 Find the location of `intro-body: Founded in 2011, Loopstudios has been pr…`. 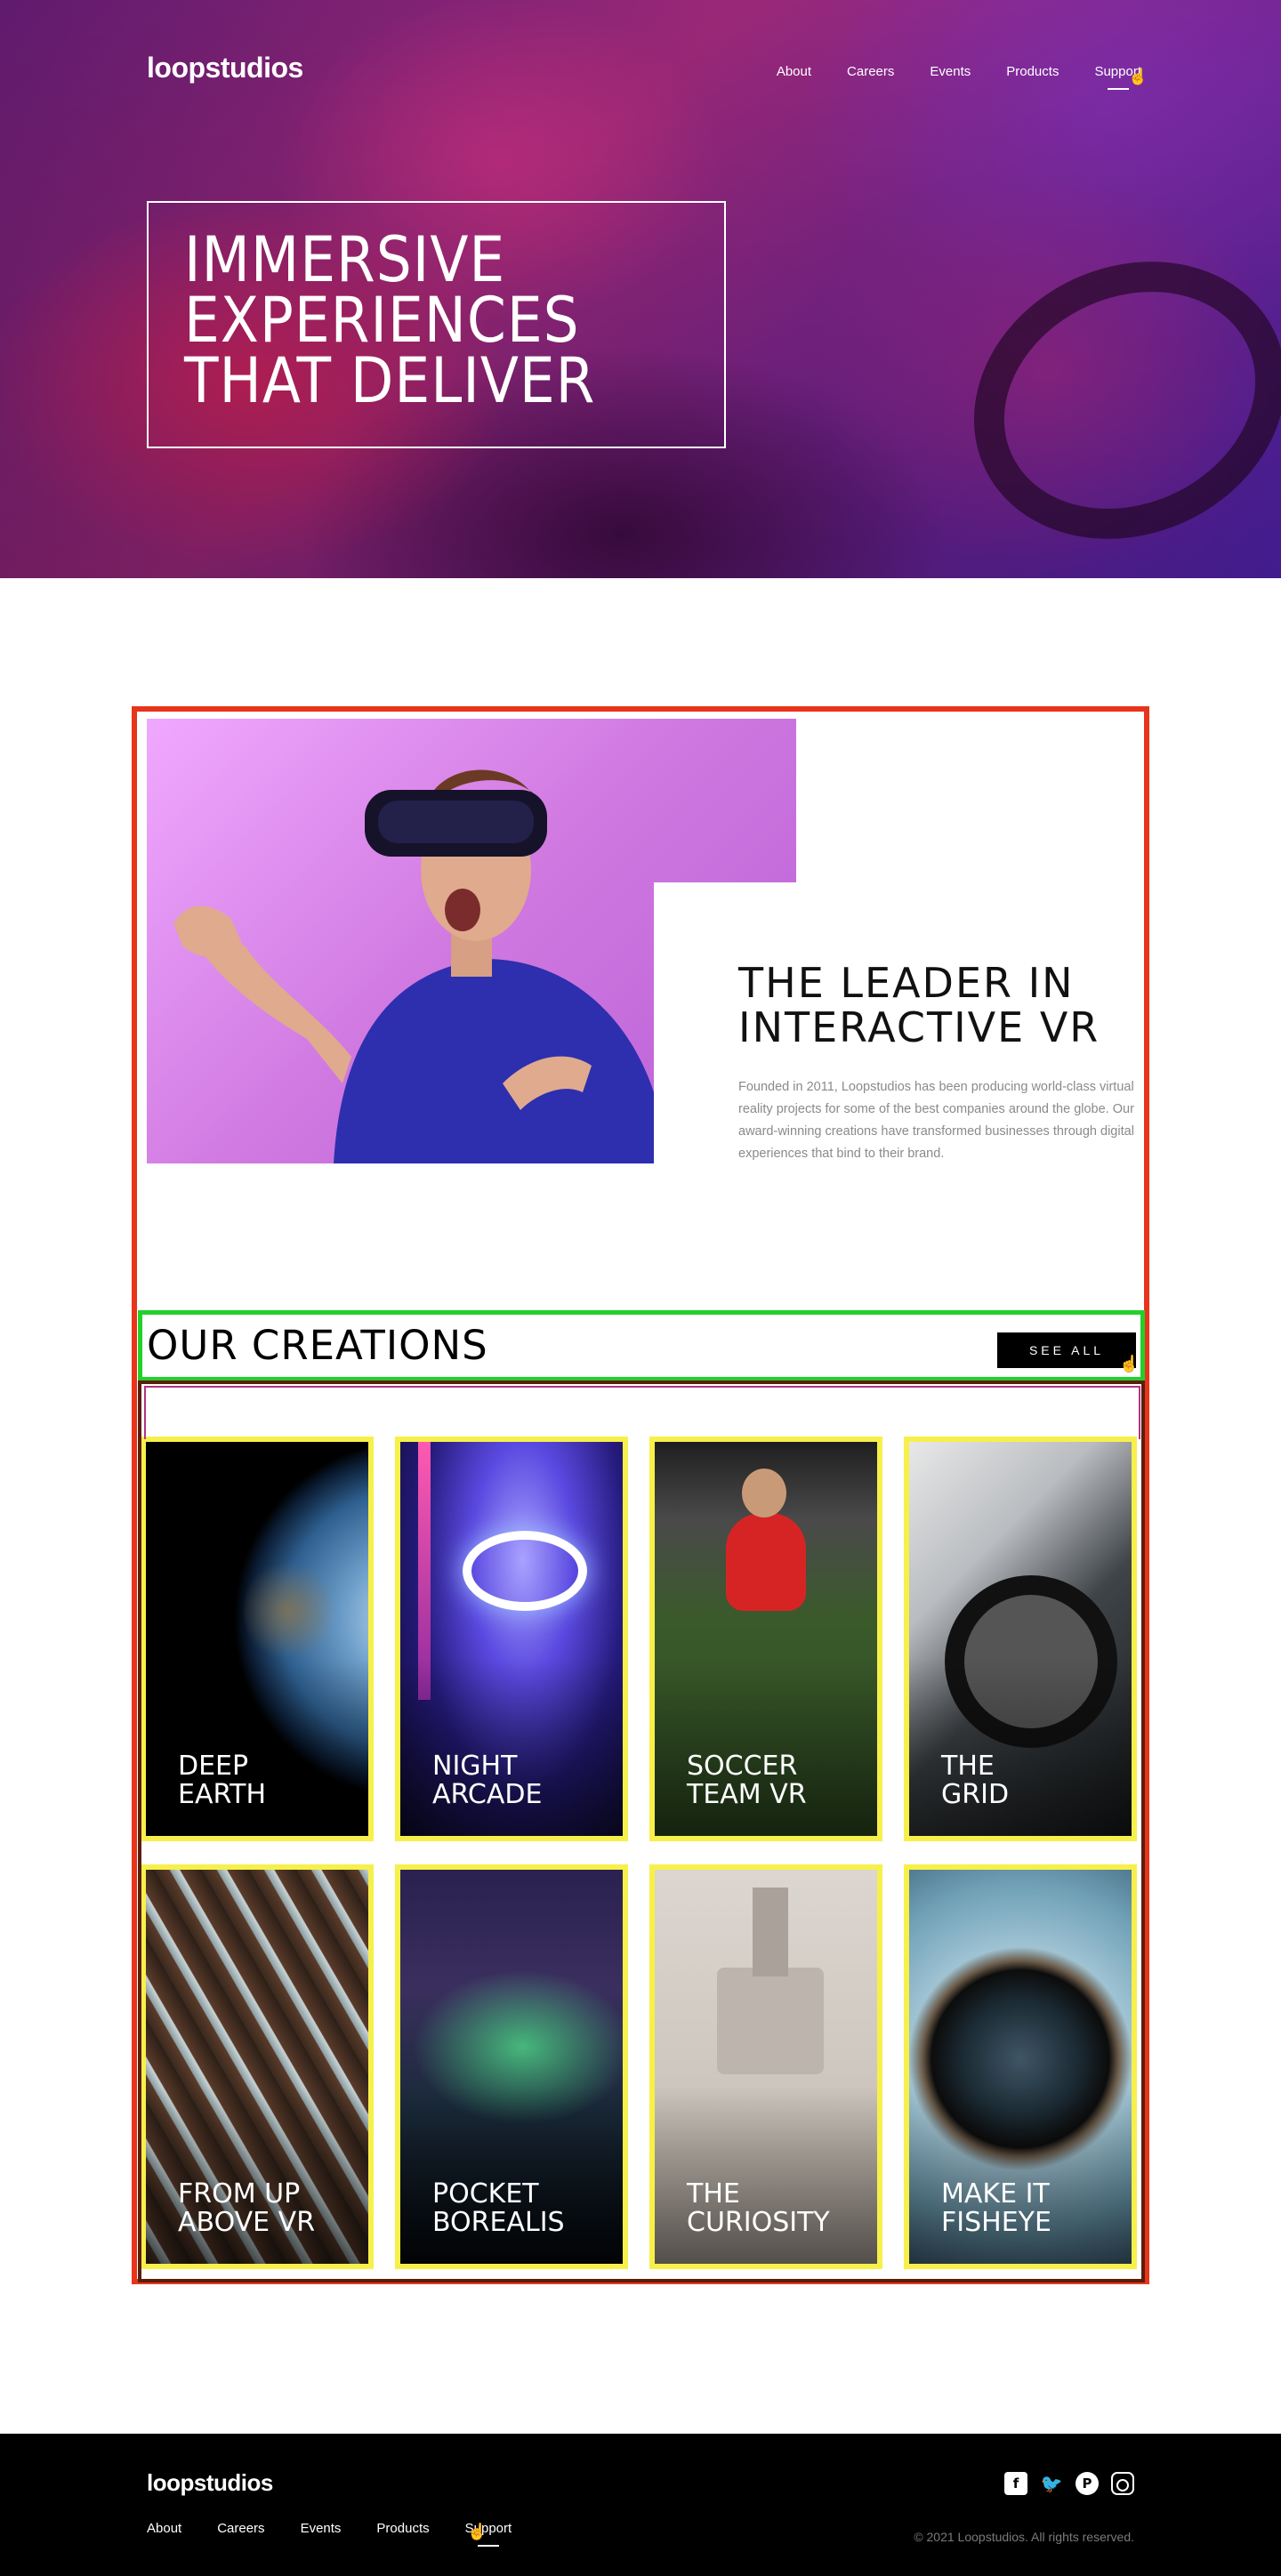

intro-body: Founded in 2011, Loopstudios has been pr… is located at coordinates (936, 1120).